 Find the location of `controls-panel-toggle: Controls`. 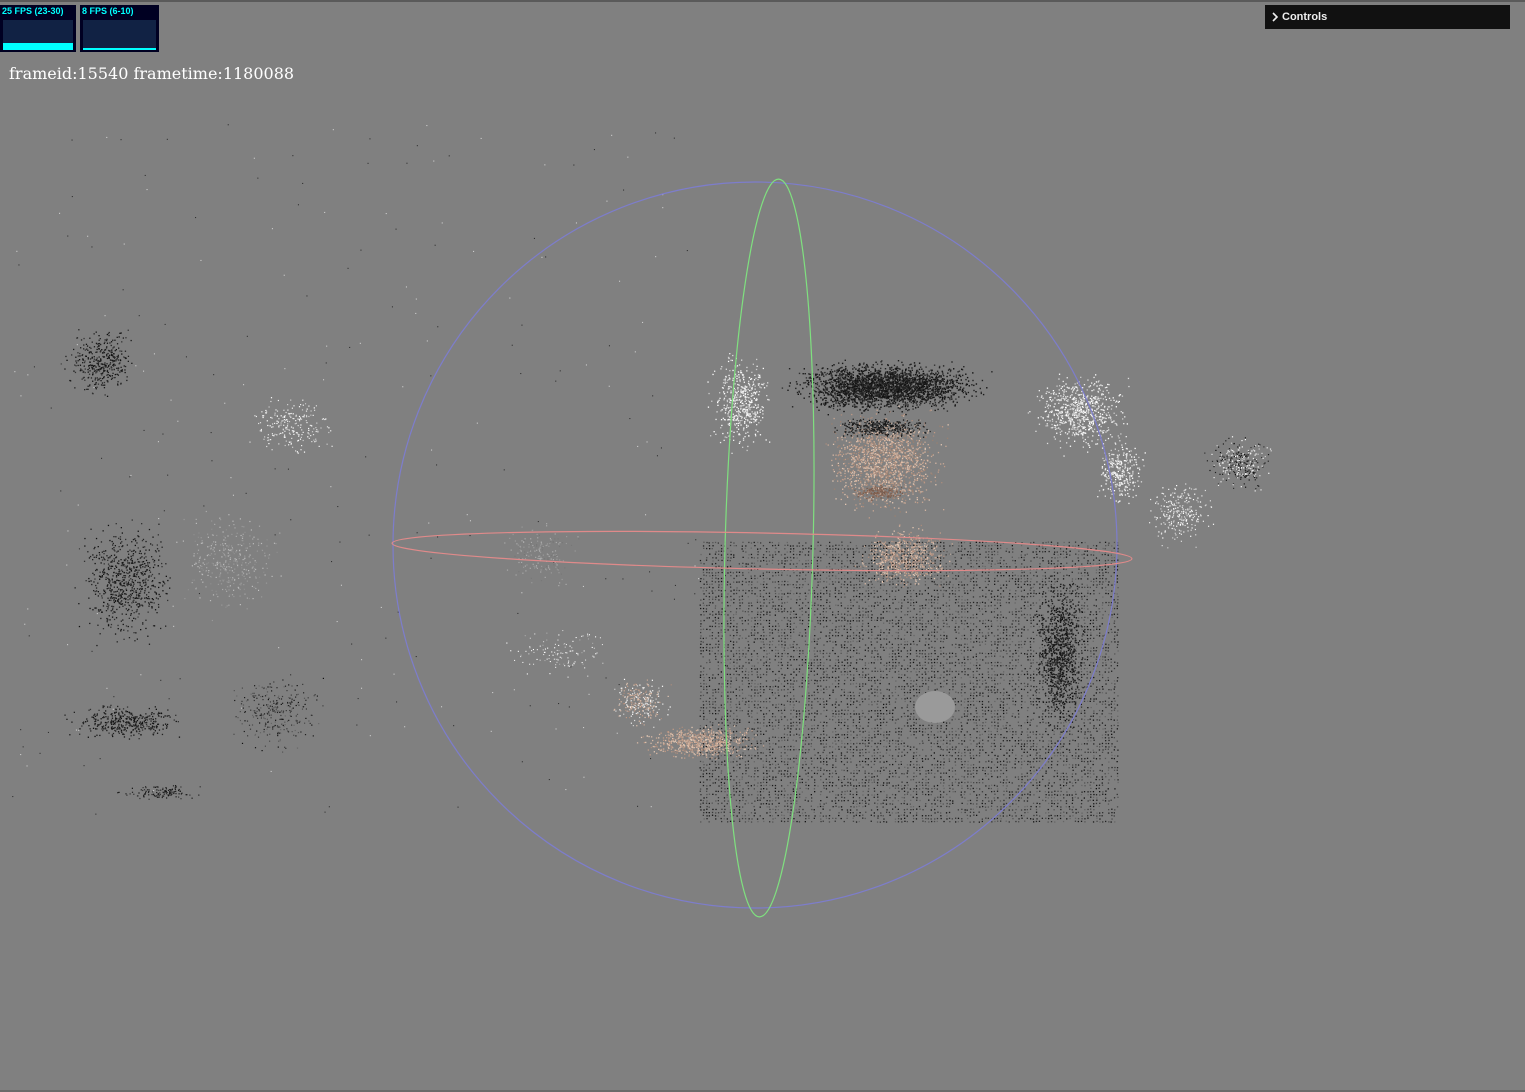

controls-panel-toggle: Controls is located at coordinates (1387, 17).